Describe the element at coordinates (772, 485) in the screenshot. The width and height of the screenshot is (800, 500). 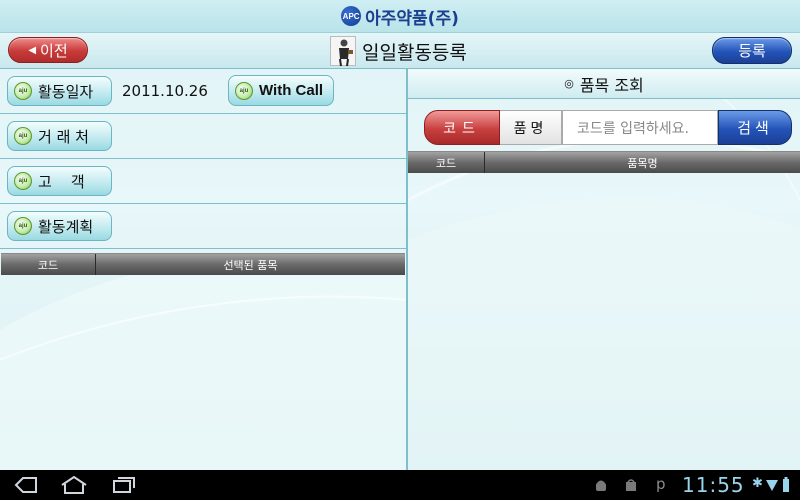
I see `wifi-icon` at that location.